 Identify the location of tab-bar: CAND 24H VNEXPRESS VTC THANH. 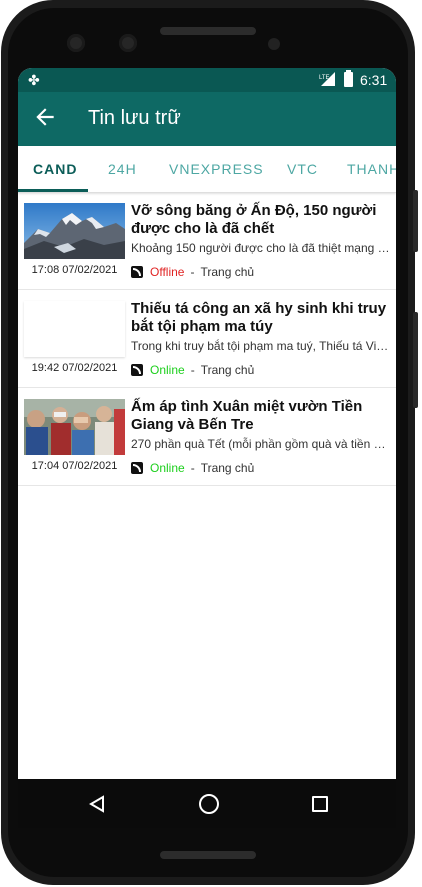
(207, 169).